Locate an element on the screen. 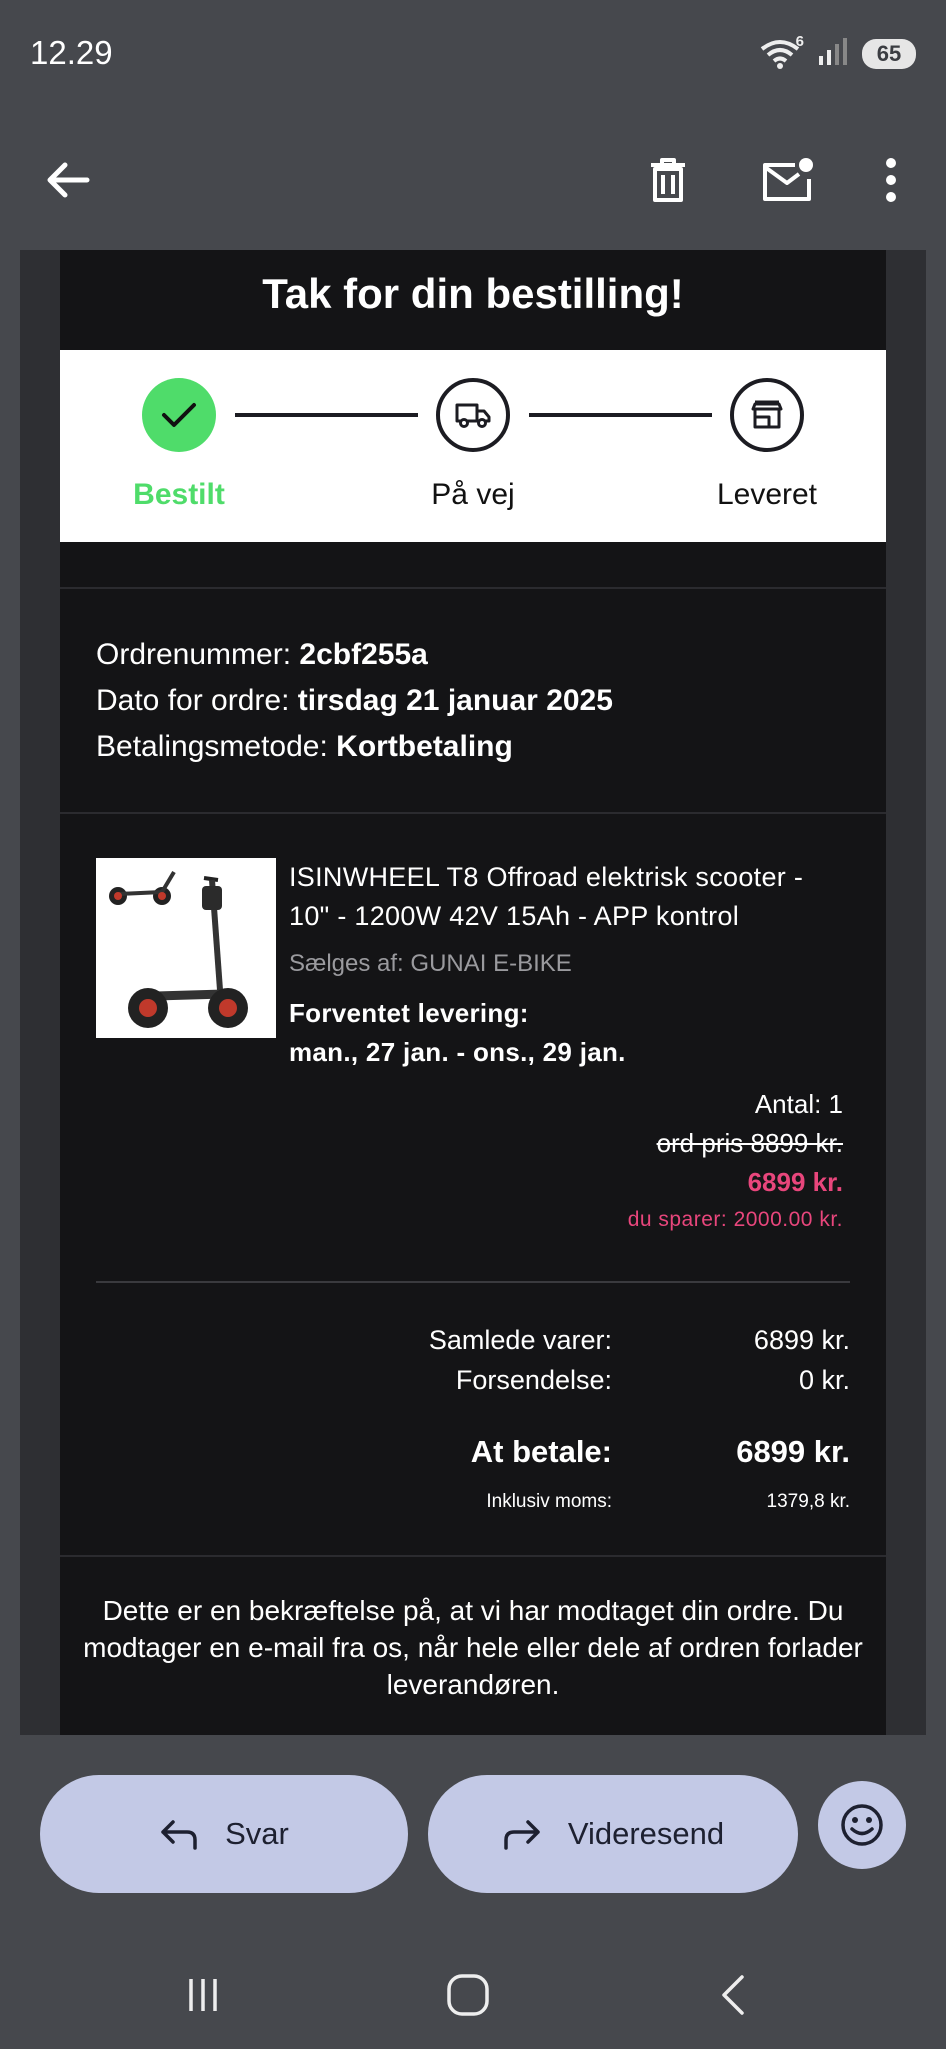 Image resolution: width=946 pixels, height=2049 pixels. trash-icon is located at coordinates (668, 180).